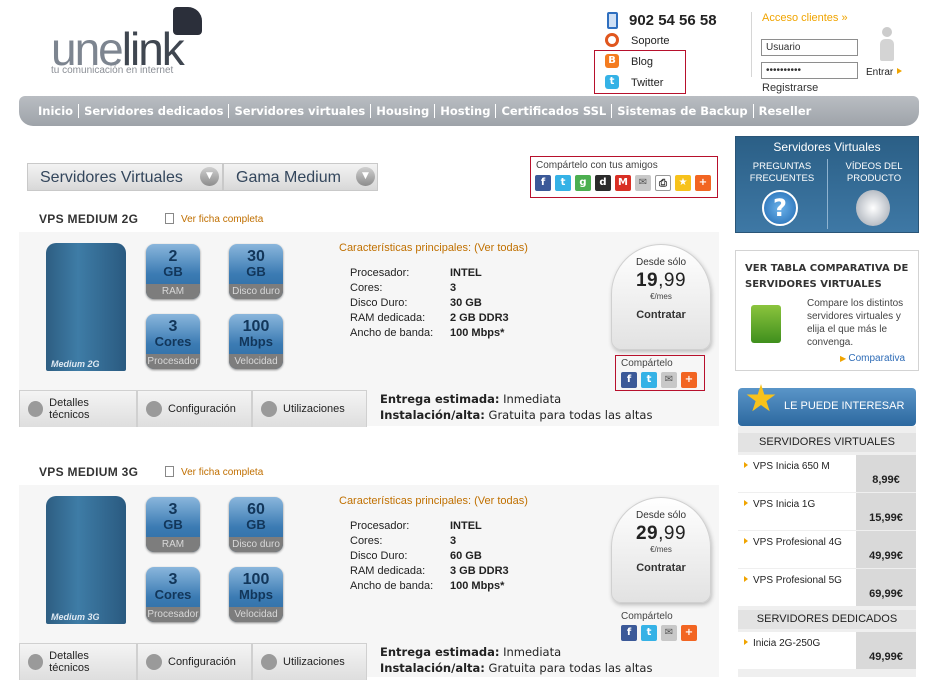 Image resolution: width=942 pixels, height=682 pixels. I want to click on question-icon: ?, so click(780, 208).